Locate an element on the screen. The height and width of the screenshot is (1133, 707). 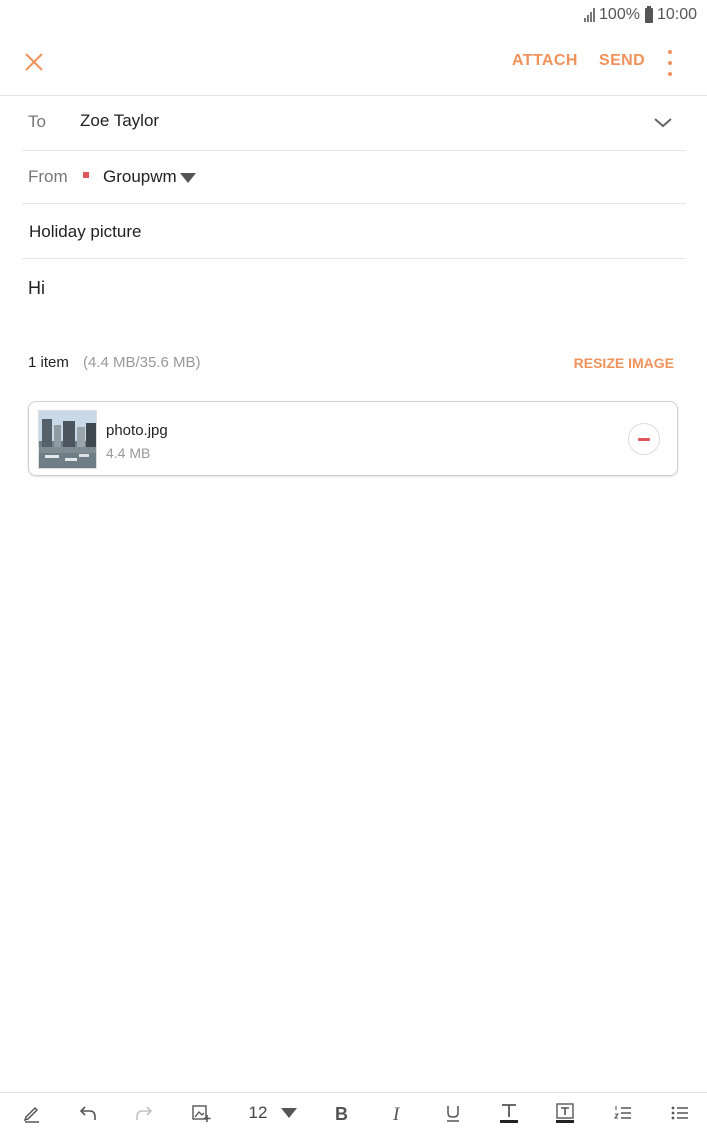
signal-icon is located at coordinates (590, 15).